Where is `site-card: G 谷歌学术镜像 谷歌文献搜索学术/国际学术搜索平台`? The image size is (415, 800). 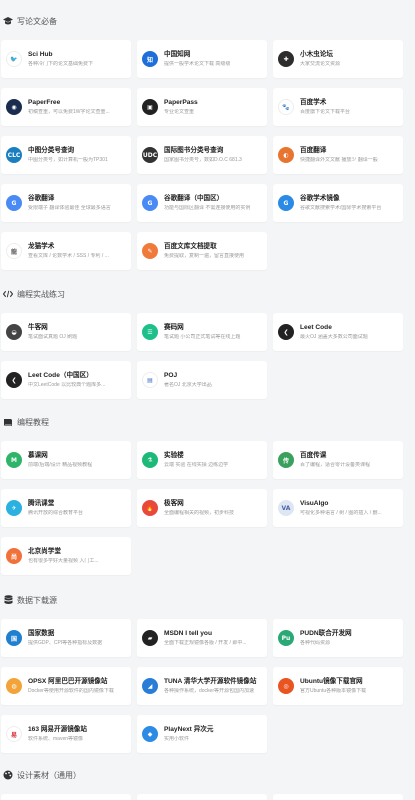
site-card: G 谷歌学术镜像 谷歌文献搜索学术/国际学术搜索平台 is located at coordinates (338, 203).